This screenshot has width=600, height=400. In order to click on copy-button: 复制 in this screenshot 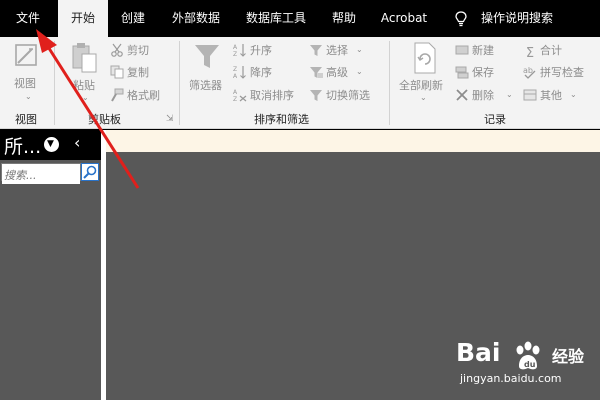, I will do `click(129, 73)`.